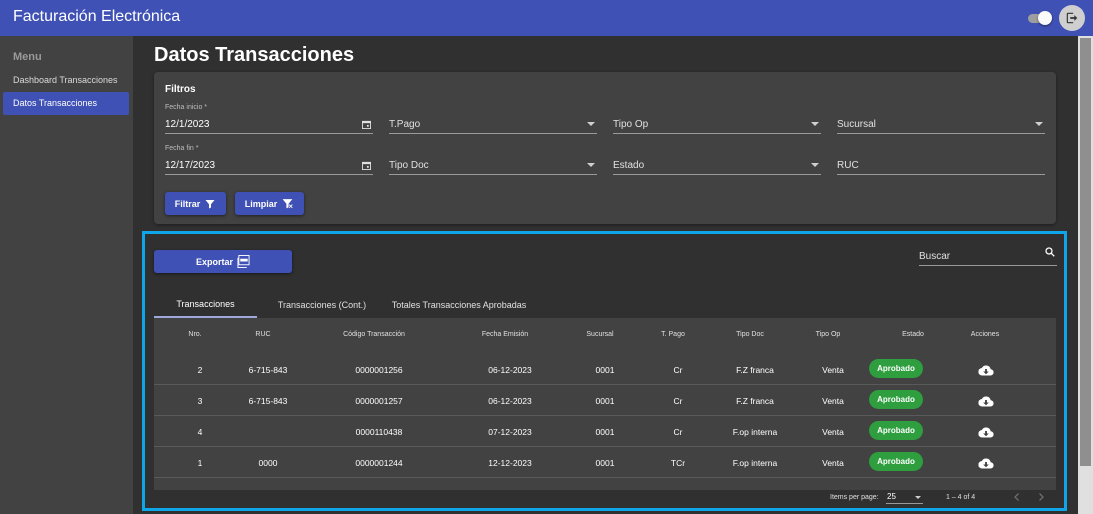 Image resolution: width=1093 pixels, height=514 pixels. I want to click on tpago-select: T.Pago, so click(493, 119).